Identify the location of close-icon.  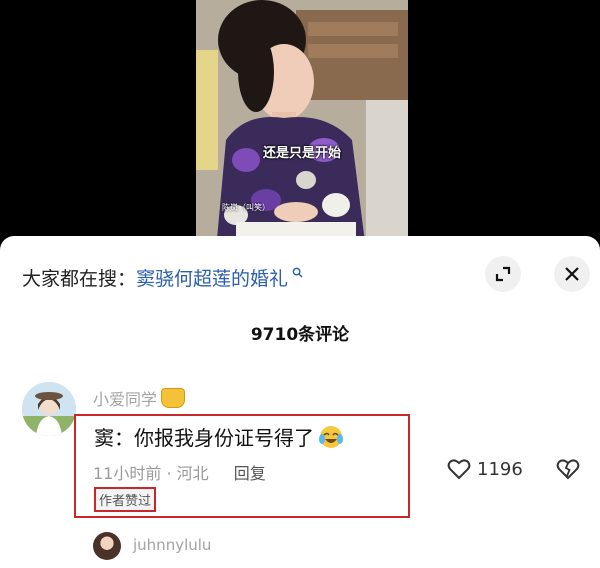
(572, 274).